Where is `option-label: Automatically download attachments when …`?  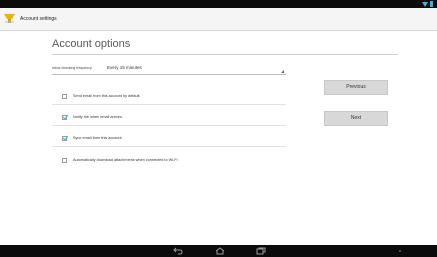 option-label: Automatically download attachments when … is located at coordinates (125, 160).